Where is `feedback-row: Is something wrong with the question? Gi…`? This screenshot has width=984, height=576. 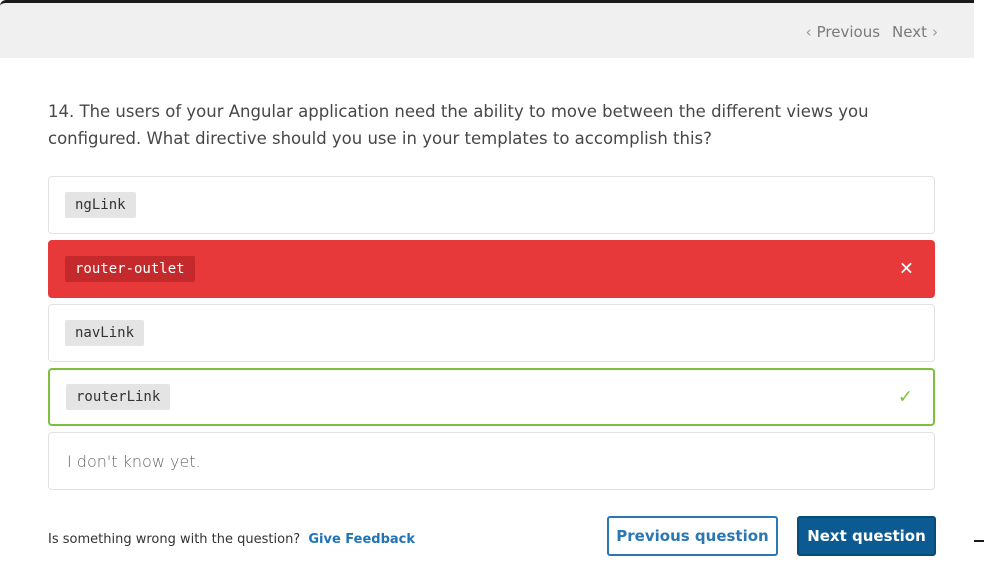
feedback-row: Is something wrong with the question? Gi… is located at coordinates (231, 539).